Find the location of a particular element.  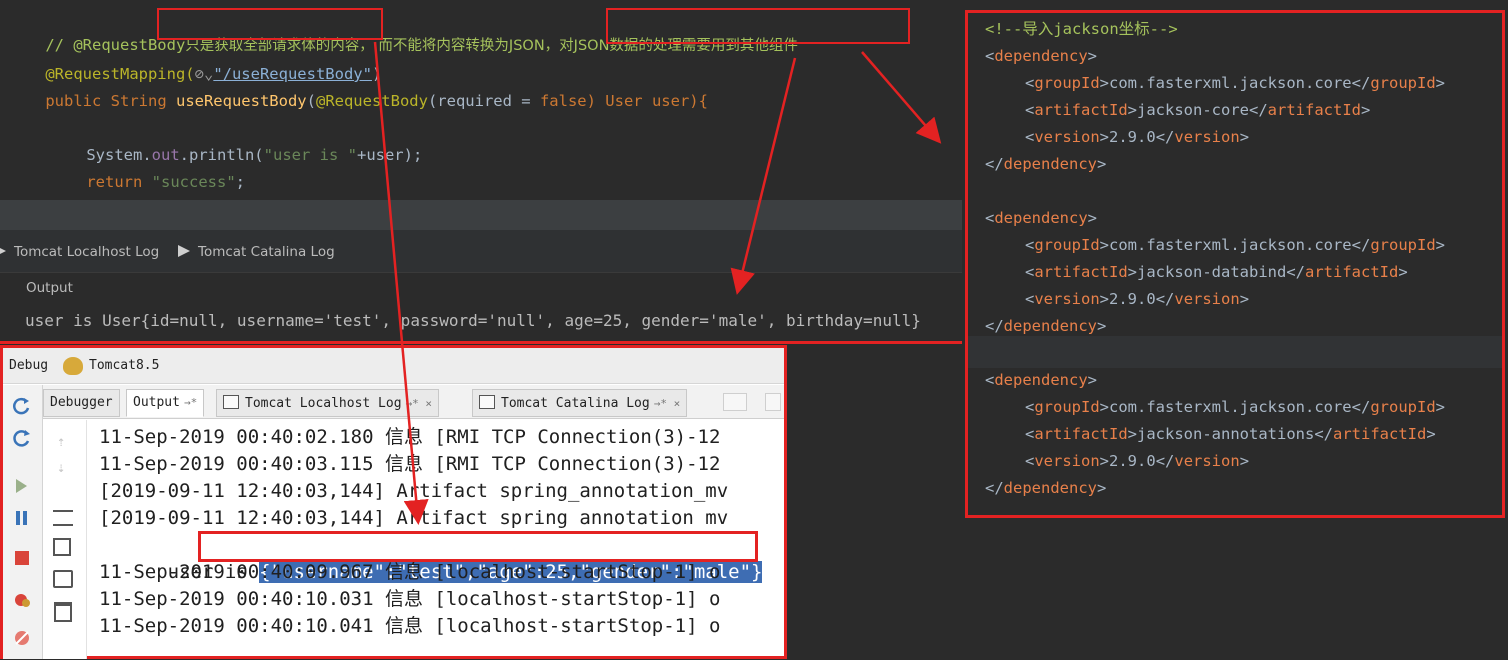

tab-tomcat-localhost-log: Tomcat Localhost Log is located at coordinates (79, 252).